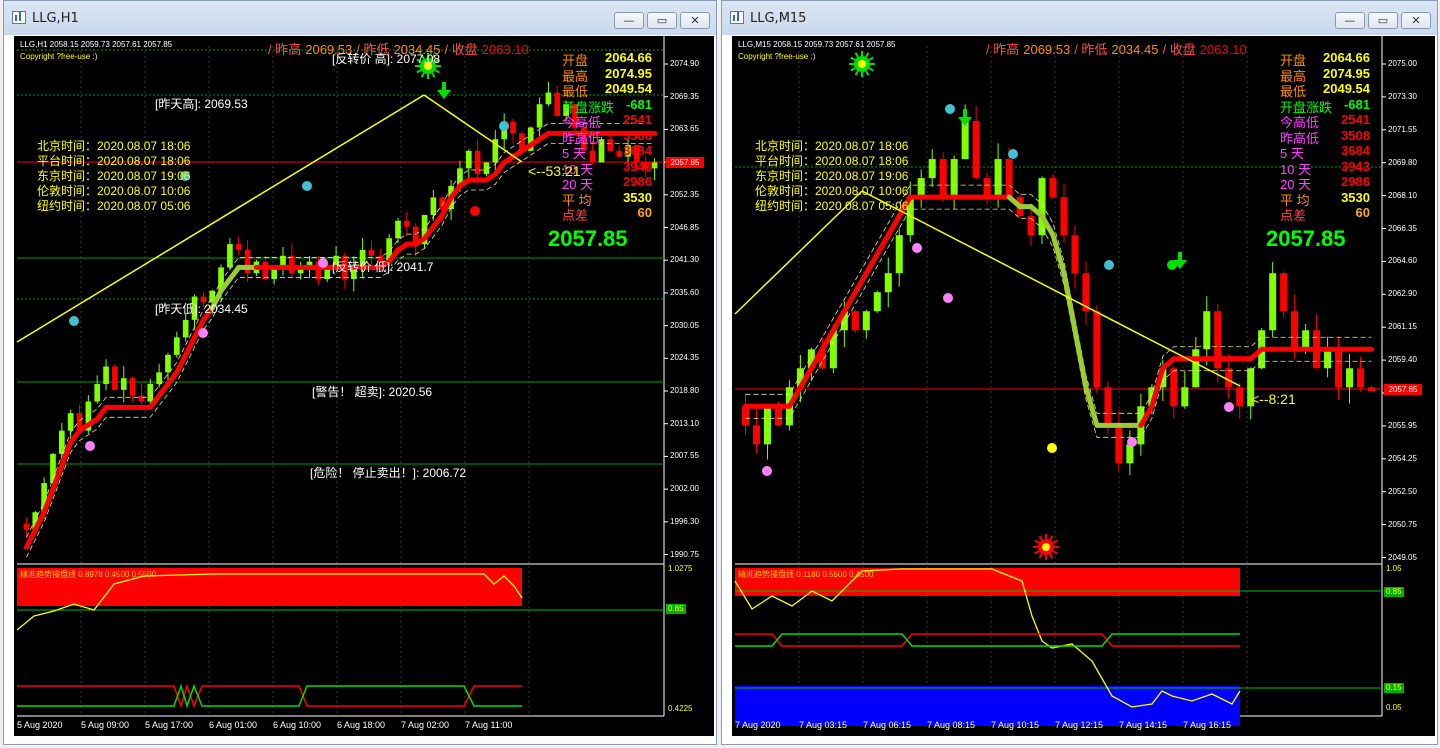 Image resolution: width=1440 pixels, height=748 pixels. I want to click on chart-window-icon, so click(737, 17).